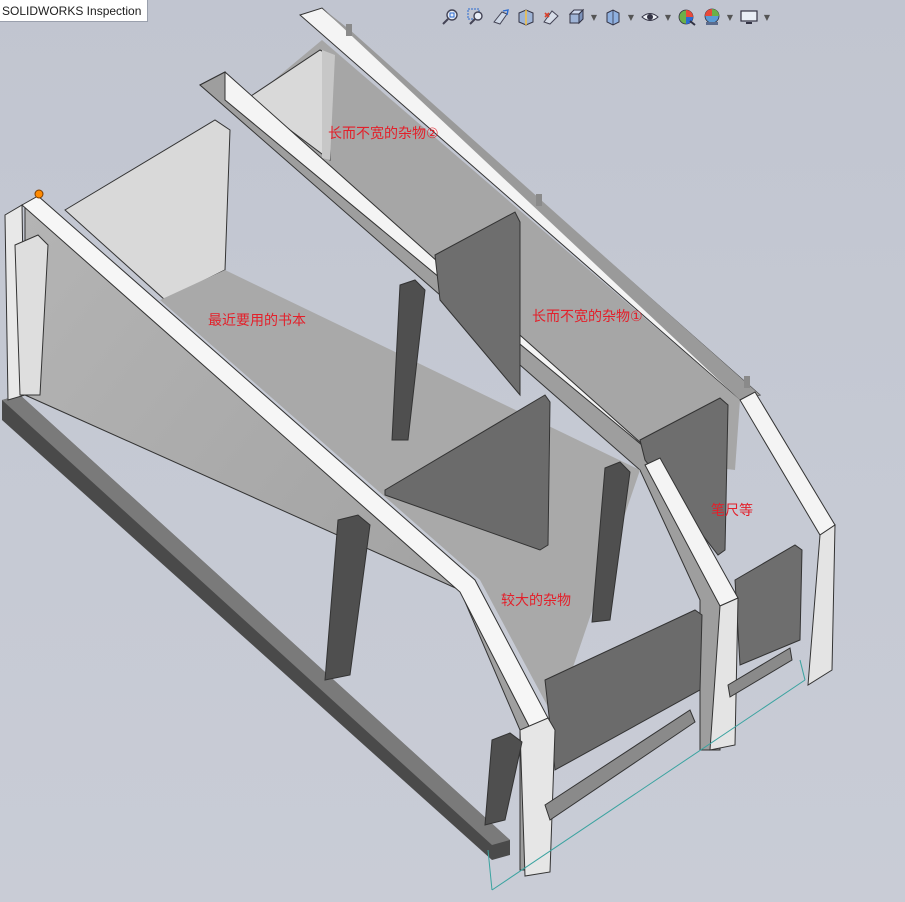 Image resolution: width=905 pixels, height=902 pixels. I want to click on dynamic-annotation-button, so click(551, 17).